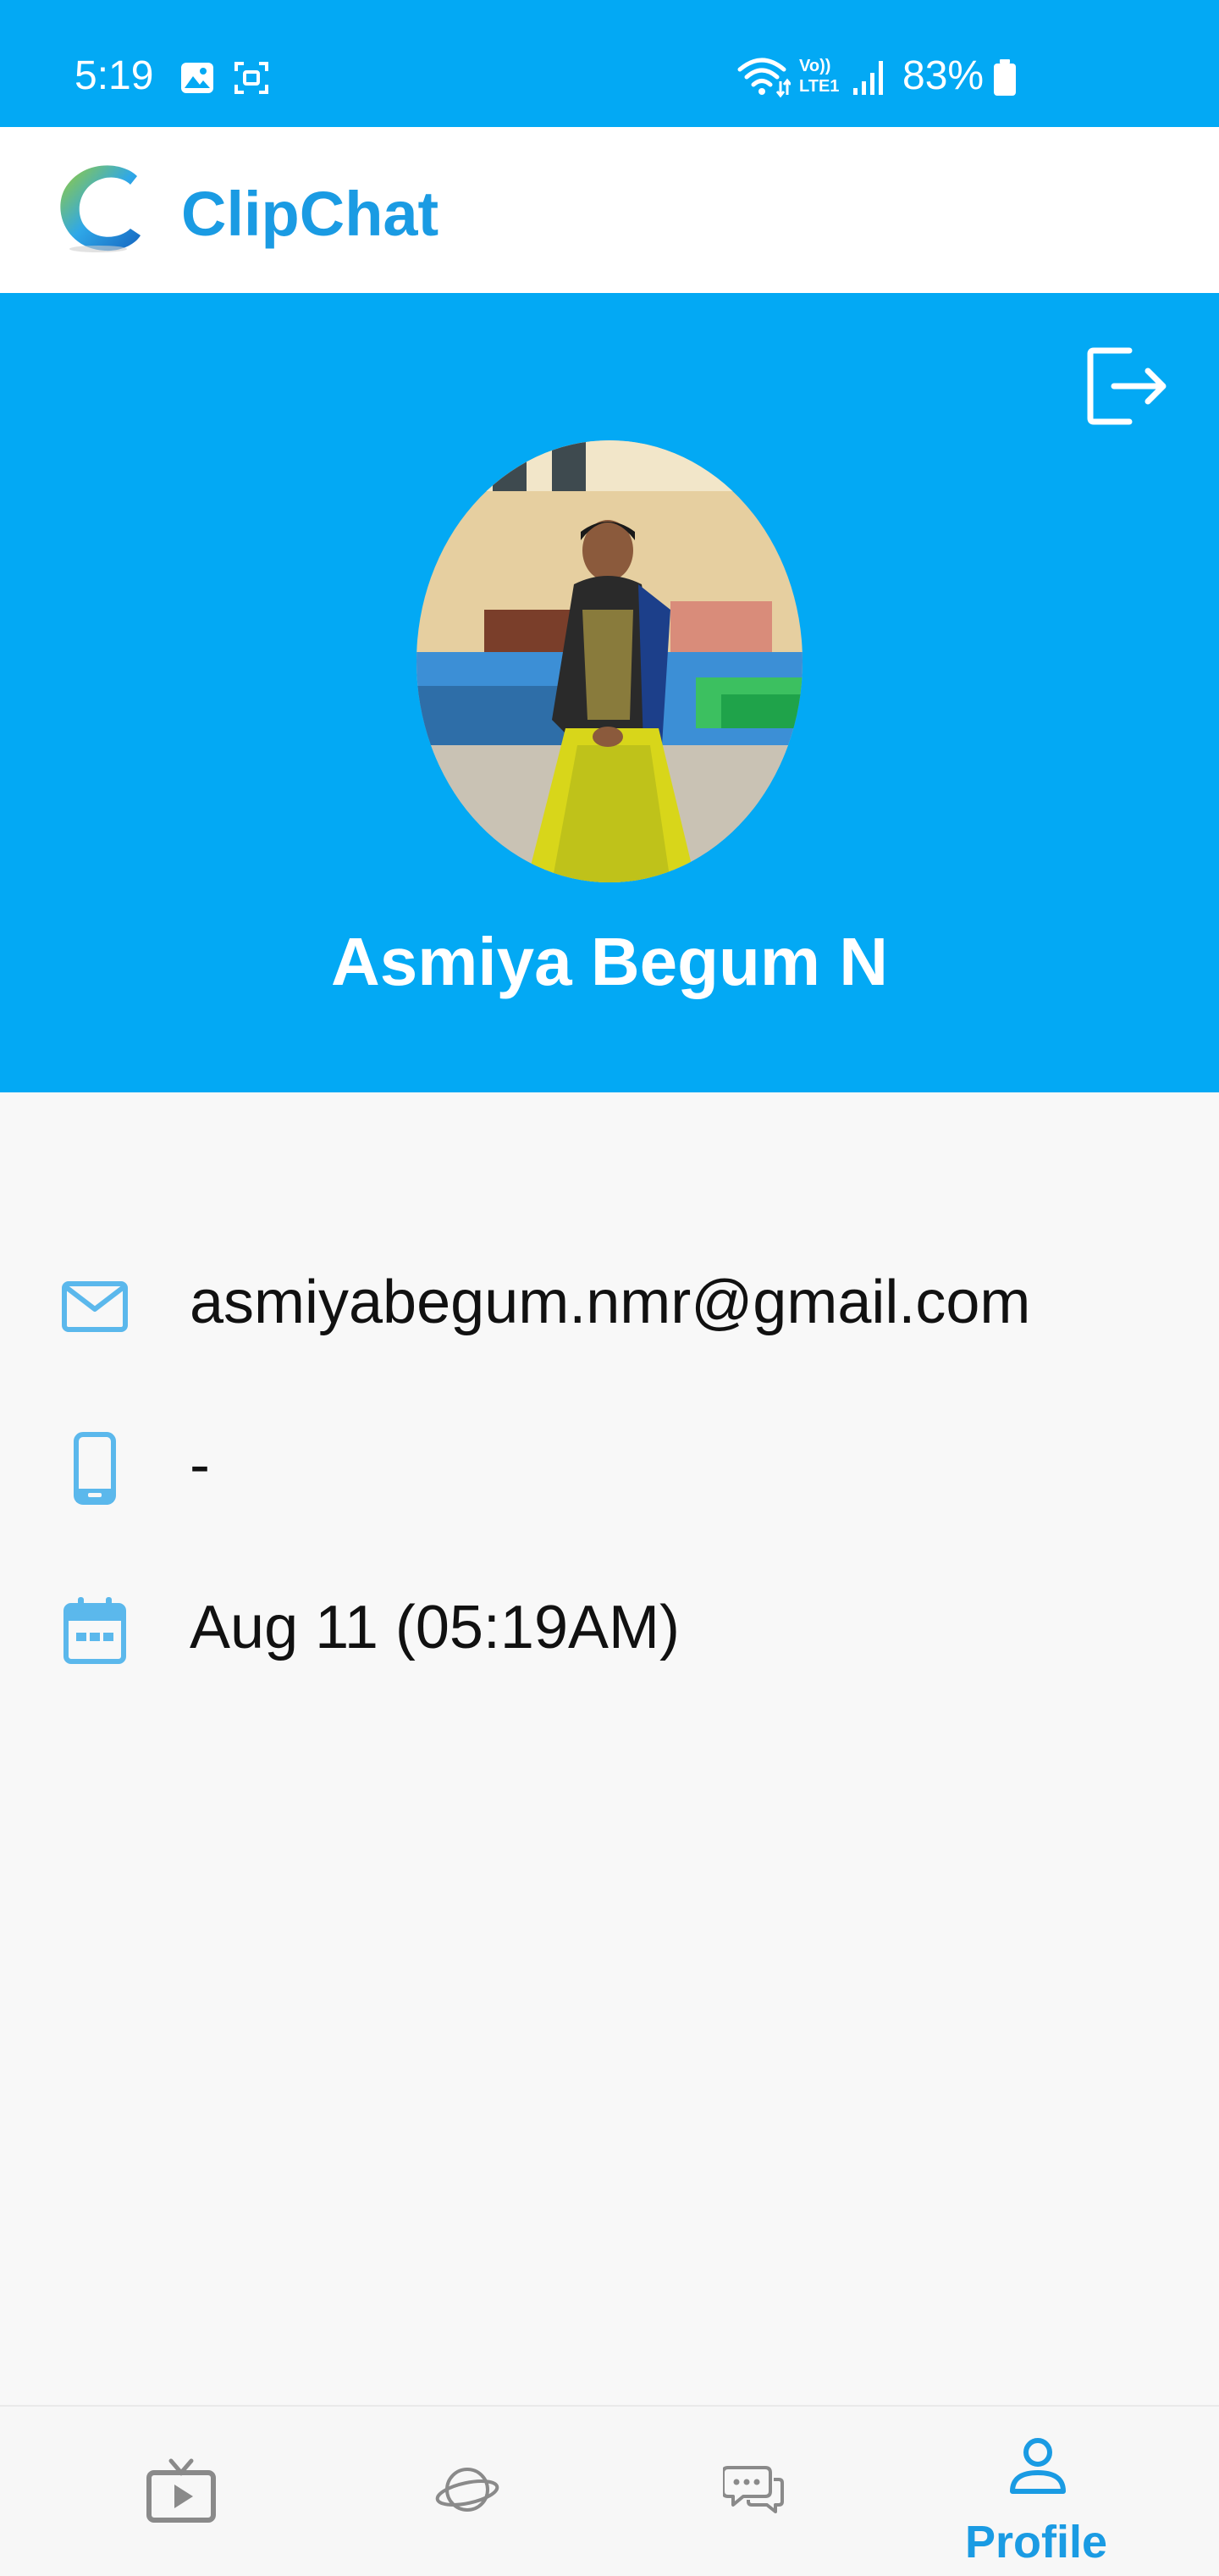  I want to click on nav-item-videos, so click(181, 2491).